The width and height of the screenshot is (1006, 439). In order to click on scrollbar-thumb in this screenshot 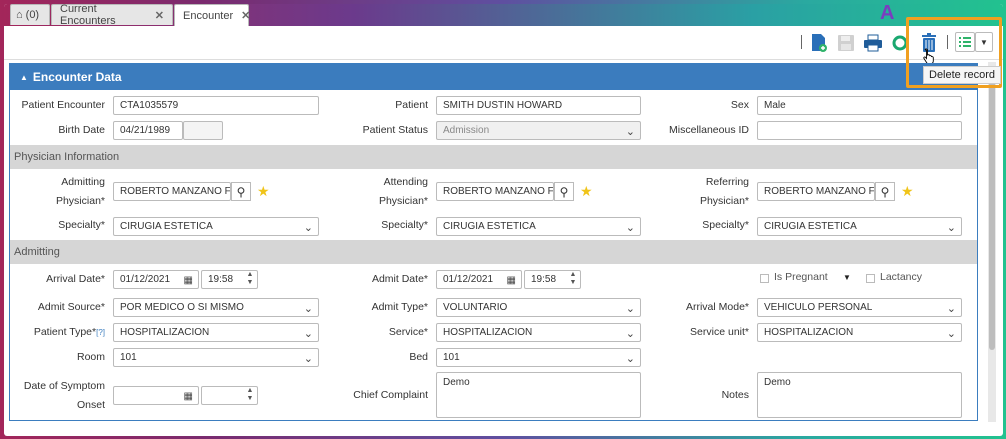, I will do `click(992, 210)`.